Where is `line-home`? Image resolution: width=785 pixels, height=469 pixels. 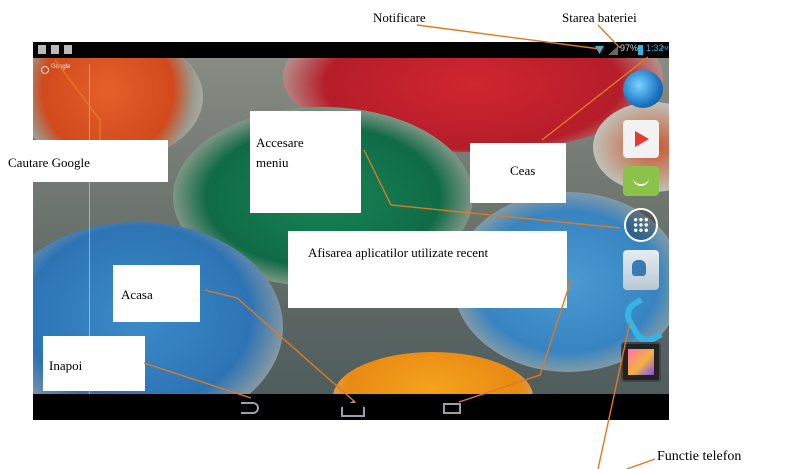 line-home is located at coordinates (280, 346).